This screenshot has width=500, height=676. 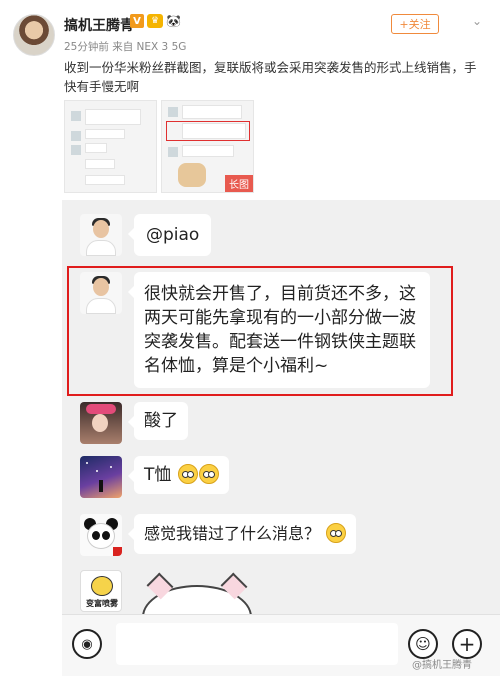 I want to click on message-bubble: 感觉我错过了什么消息？, so click(x=242, y=534).